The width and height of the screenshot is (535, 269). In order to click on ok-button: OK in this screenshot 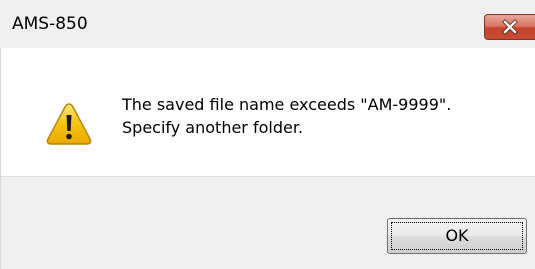, I will do `click(457, 236)`.